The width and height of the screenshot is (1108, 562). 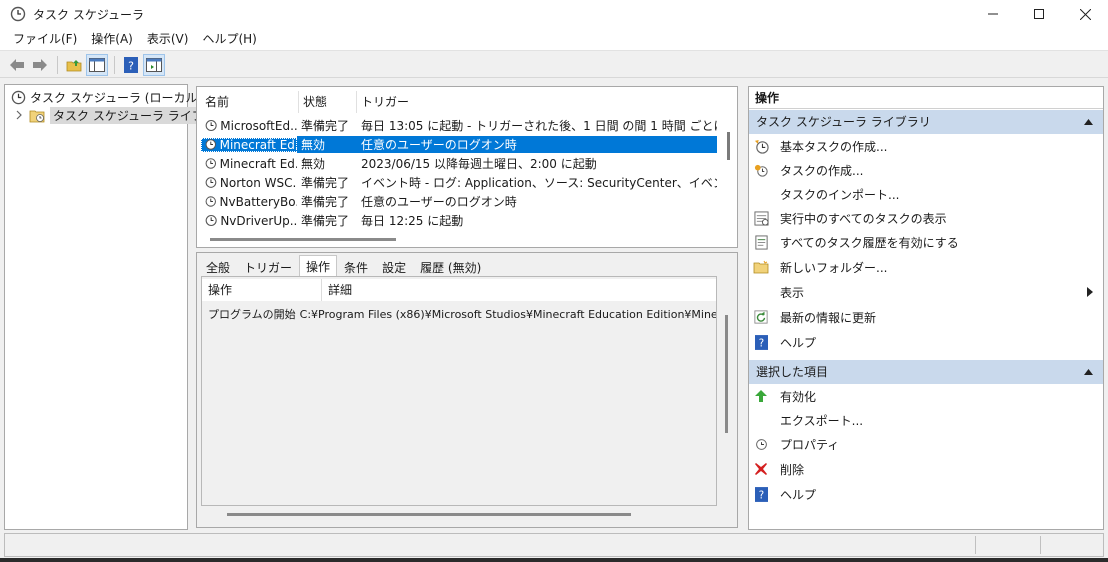 I want to click on tree-item-root-label: タスク スケジューラ (ローカル), so click(x=116, y=97).